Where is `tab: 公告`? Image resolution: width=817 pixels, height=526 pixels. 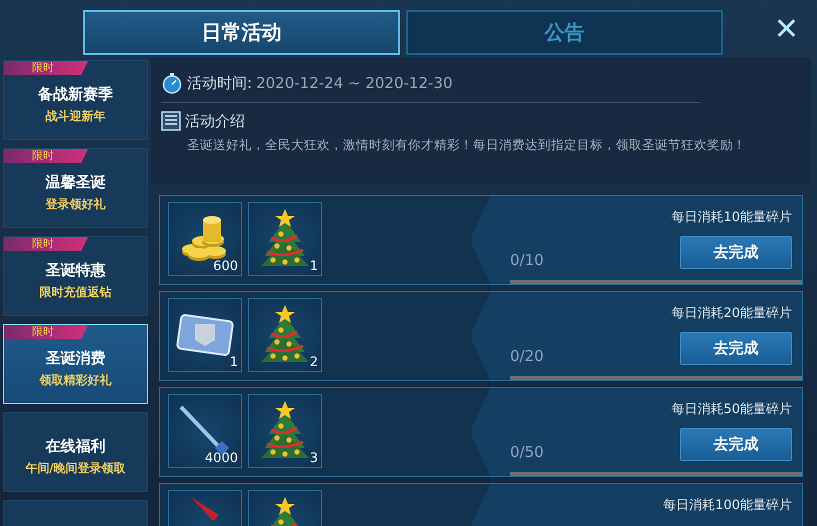
tab: 公告 is located at coordinates (564, 32).